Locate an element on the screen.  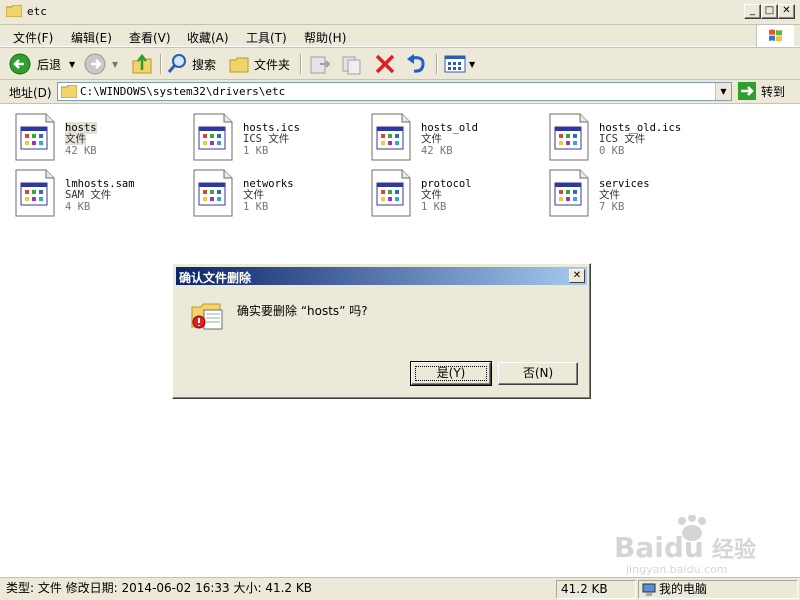
delete-button is located at coordinates (385, 64).